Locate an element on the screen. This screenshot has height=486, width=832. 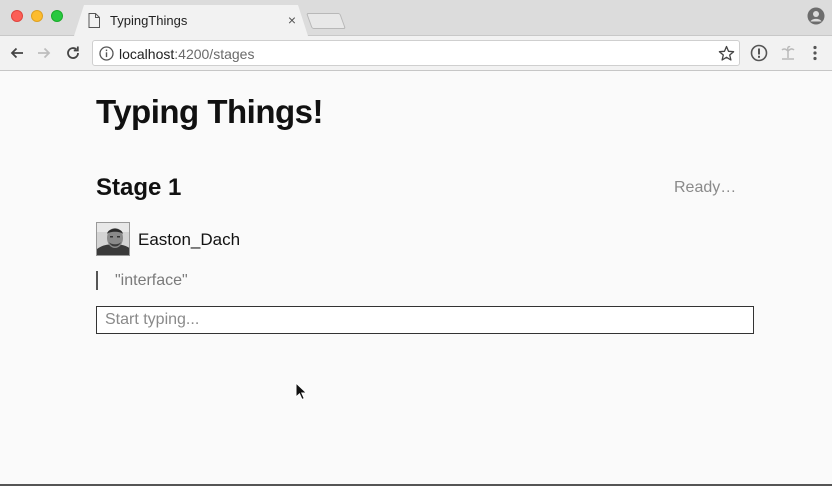
typing-input is located at coordinates (425, 320).